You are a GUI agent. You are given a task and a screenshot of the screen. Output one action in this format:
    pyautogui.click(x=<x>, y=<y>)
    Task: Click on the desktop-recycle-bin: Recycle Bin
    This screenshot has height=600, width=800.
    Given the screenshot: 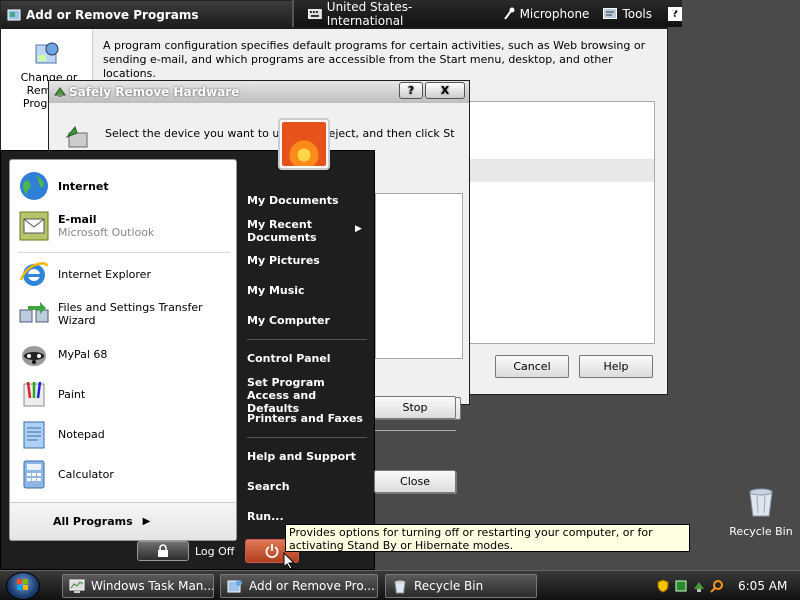 What is the action you would take?
    pyautogui.click(x=761, y=512)
    